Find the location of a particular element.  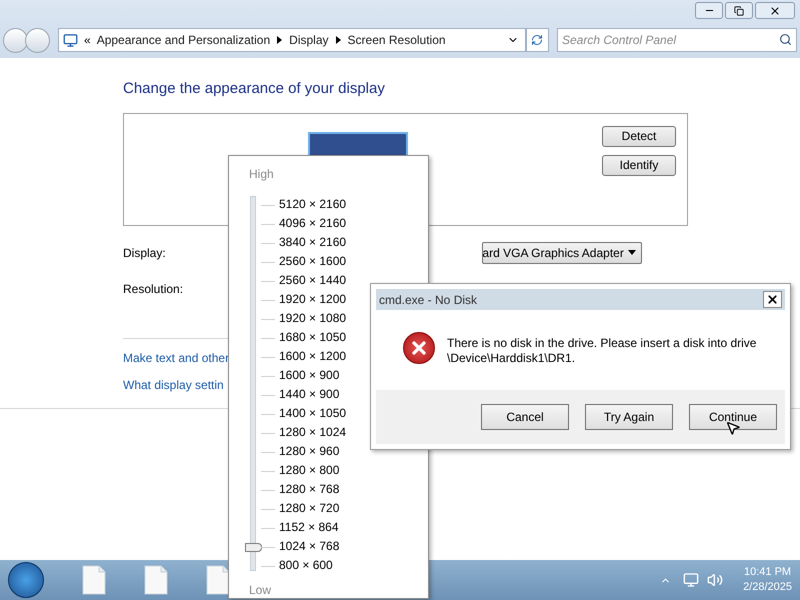

resolution-option: 1280 × 768 is located at coordinates (312, 489).